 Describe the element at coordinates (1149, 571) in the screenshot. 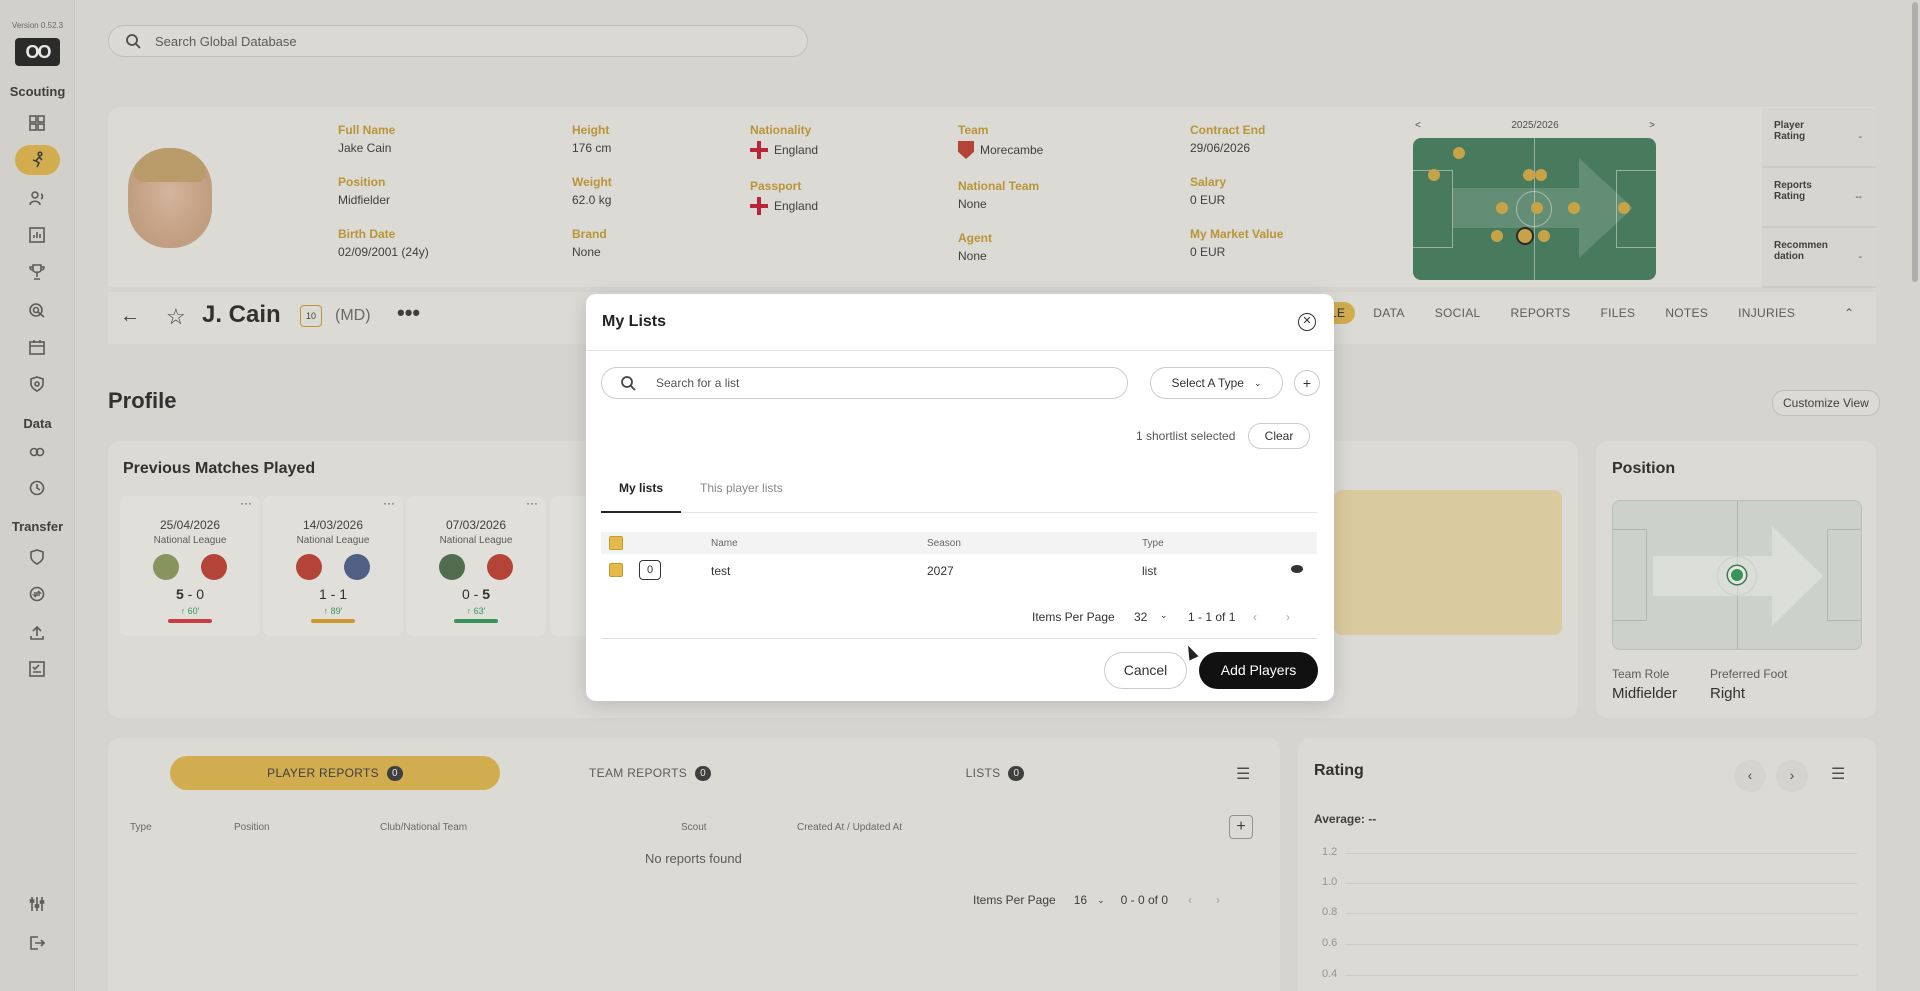

I see `list-type: list` at that location.